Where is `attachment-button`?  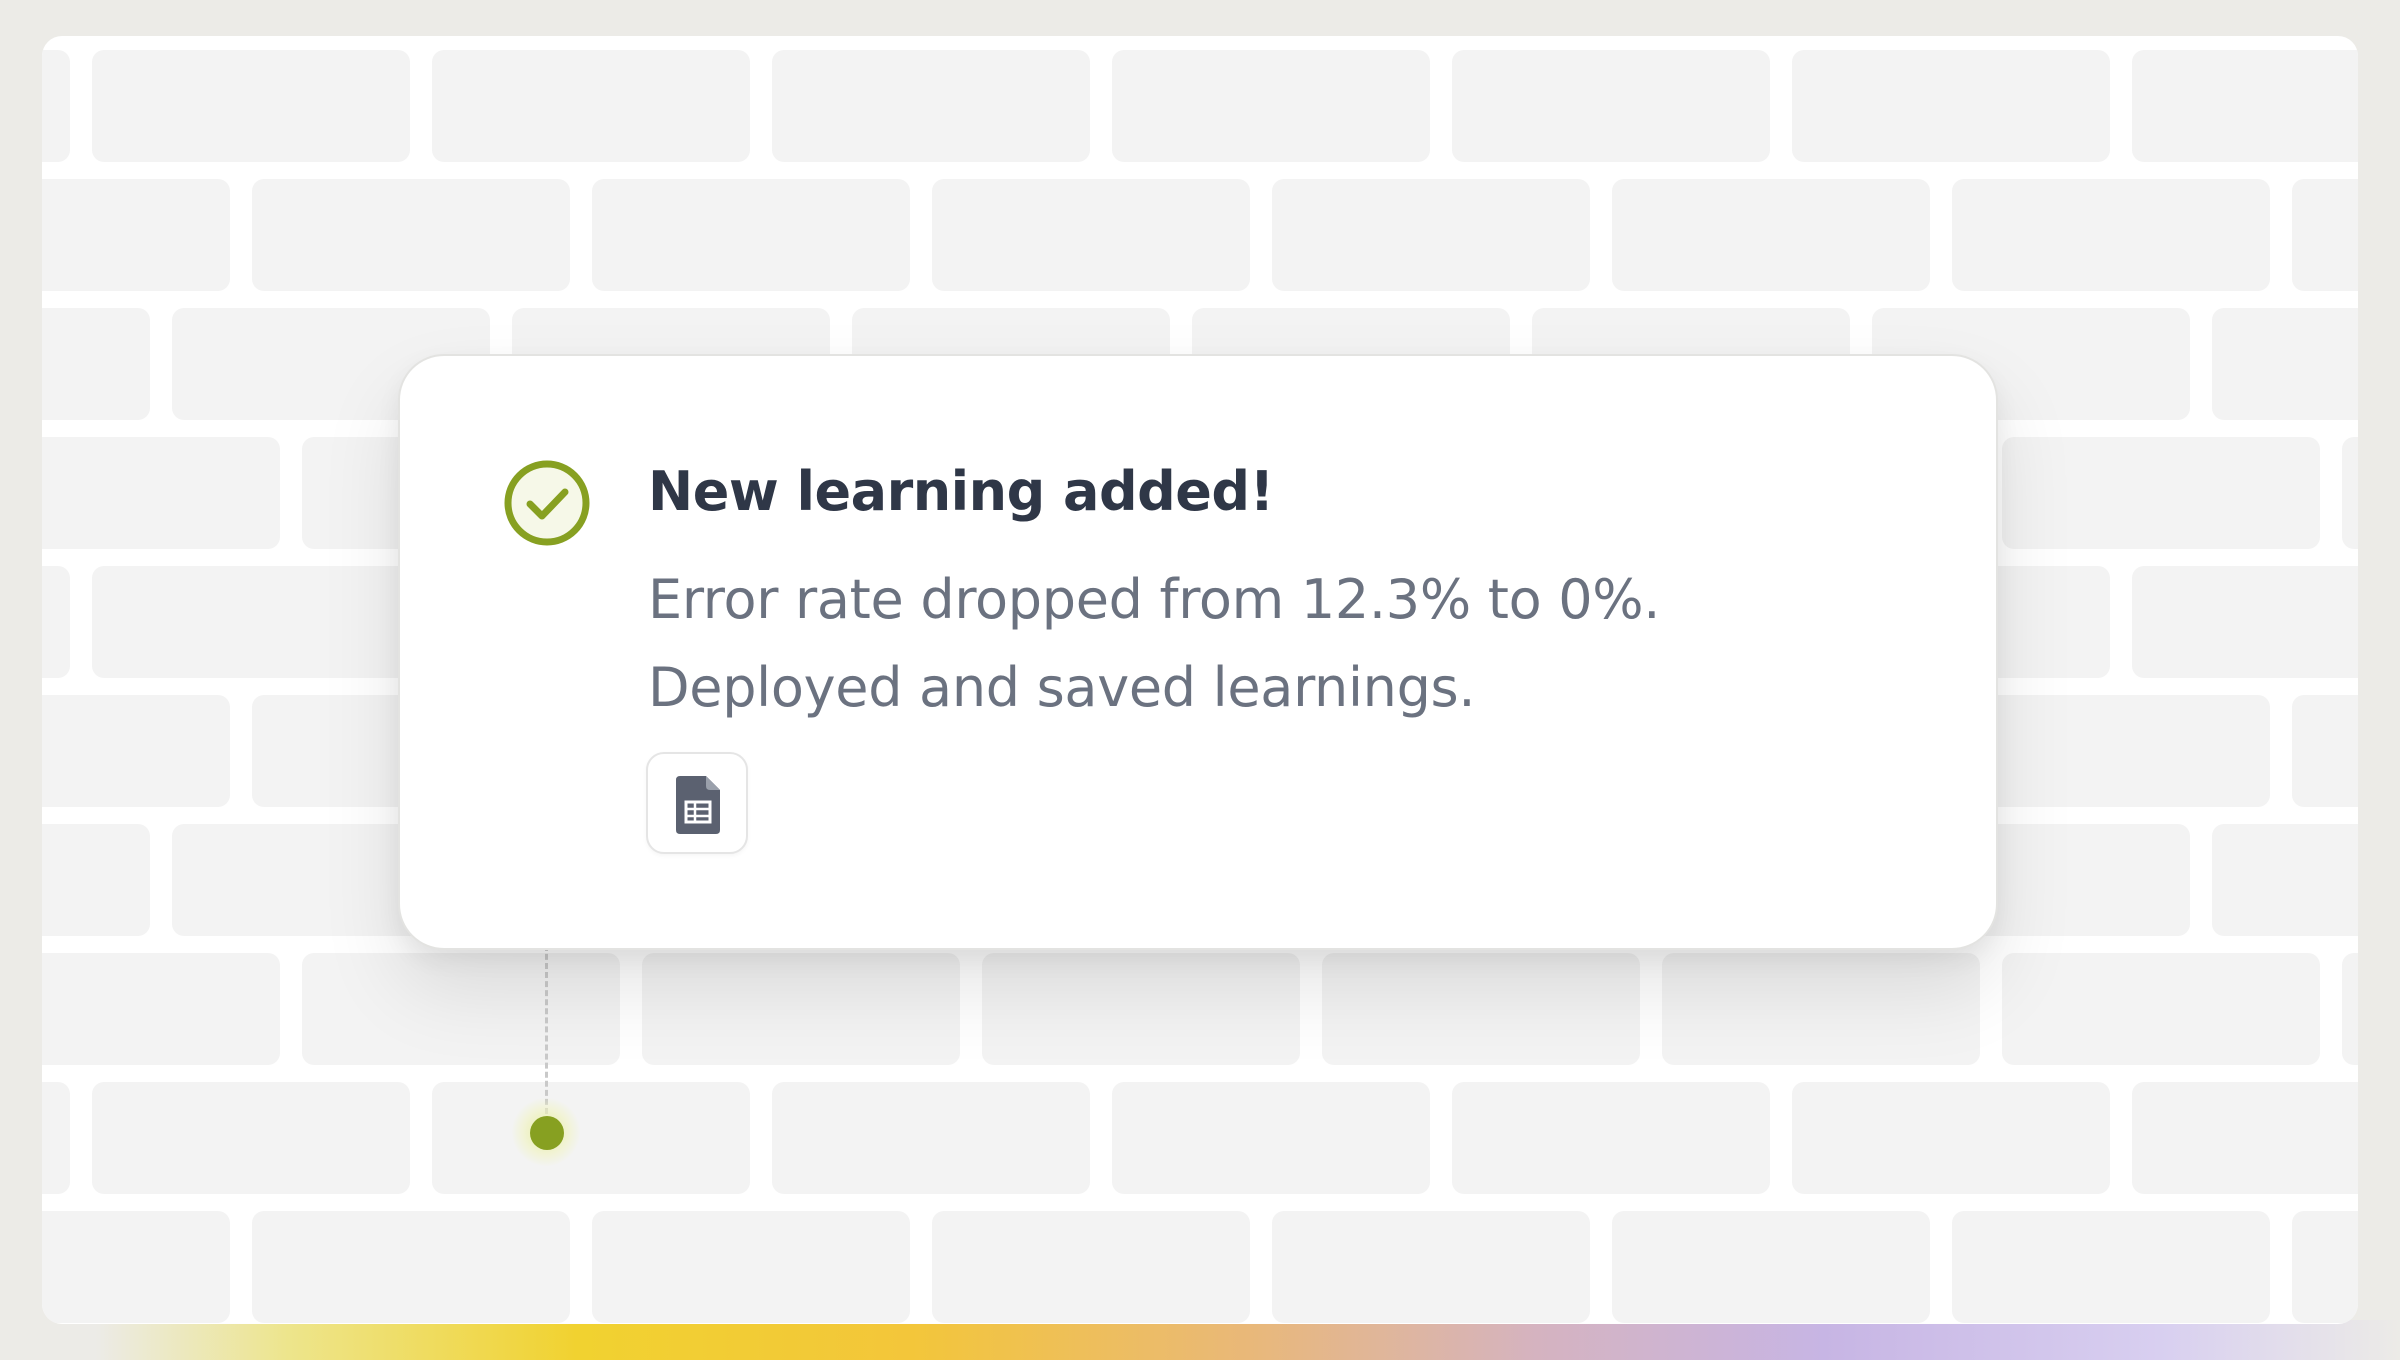 attachment-button is located at coordinates (697, 803).